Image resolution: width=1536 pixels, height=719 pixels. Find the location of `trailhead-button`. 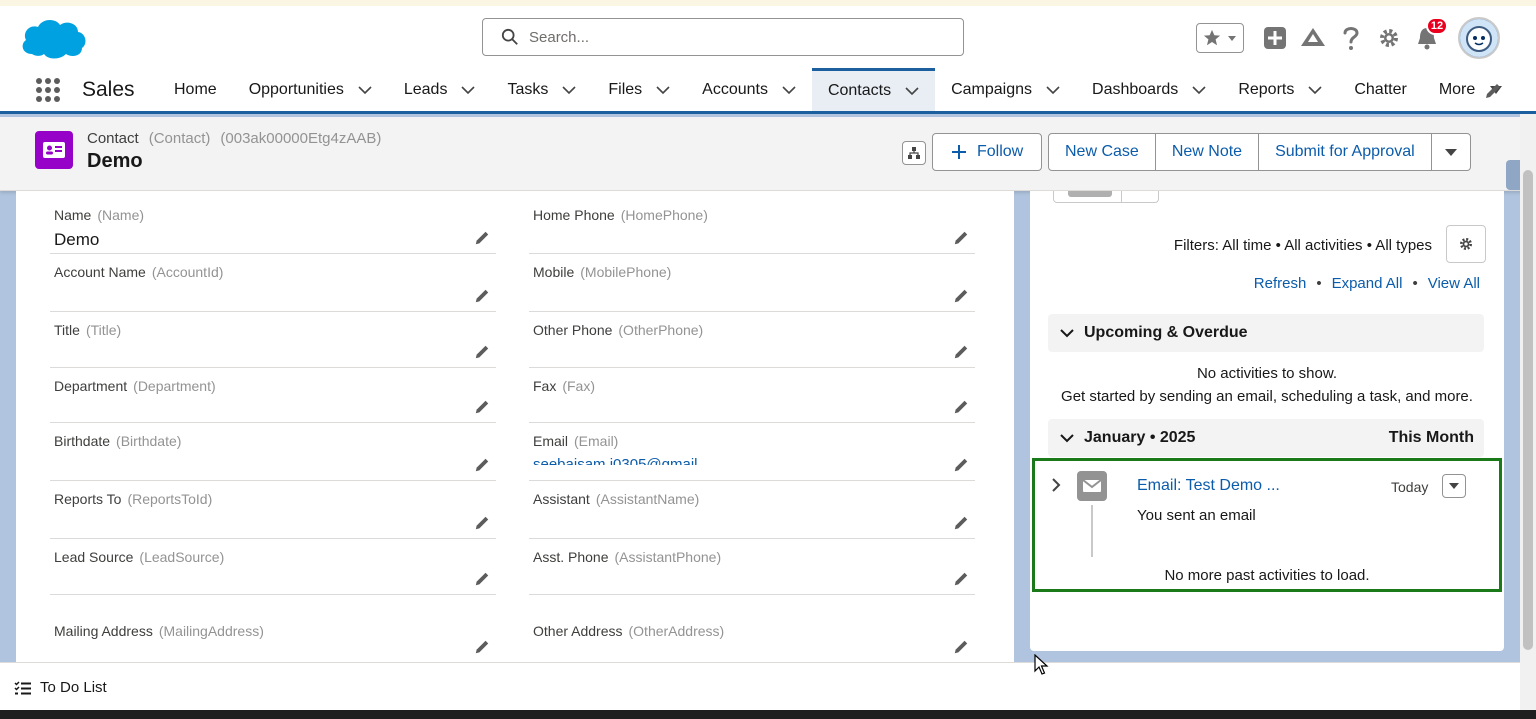

trailhead-button is located at coordinates (1313, 38).